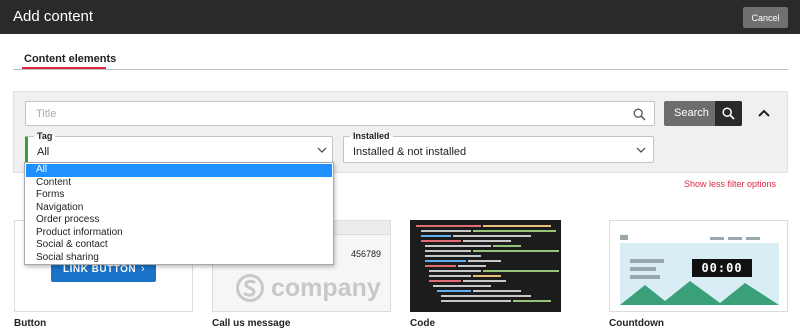 The width and height of the screenshot is (800, 336). Describe the element at coordinates (179, 183) in the screenshot. I see `dropdown-option-content: Content` at that location.